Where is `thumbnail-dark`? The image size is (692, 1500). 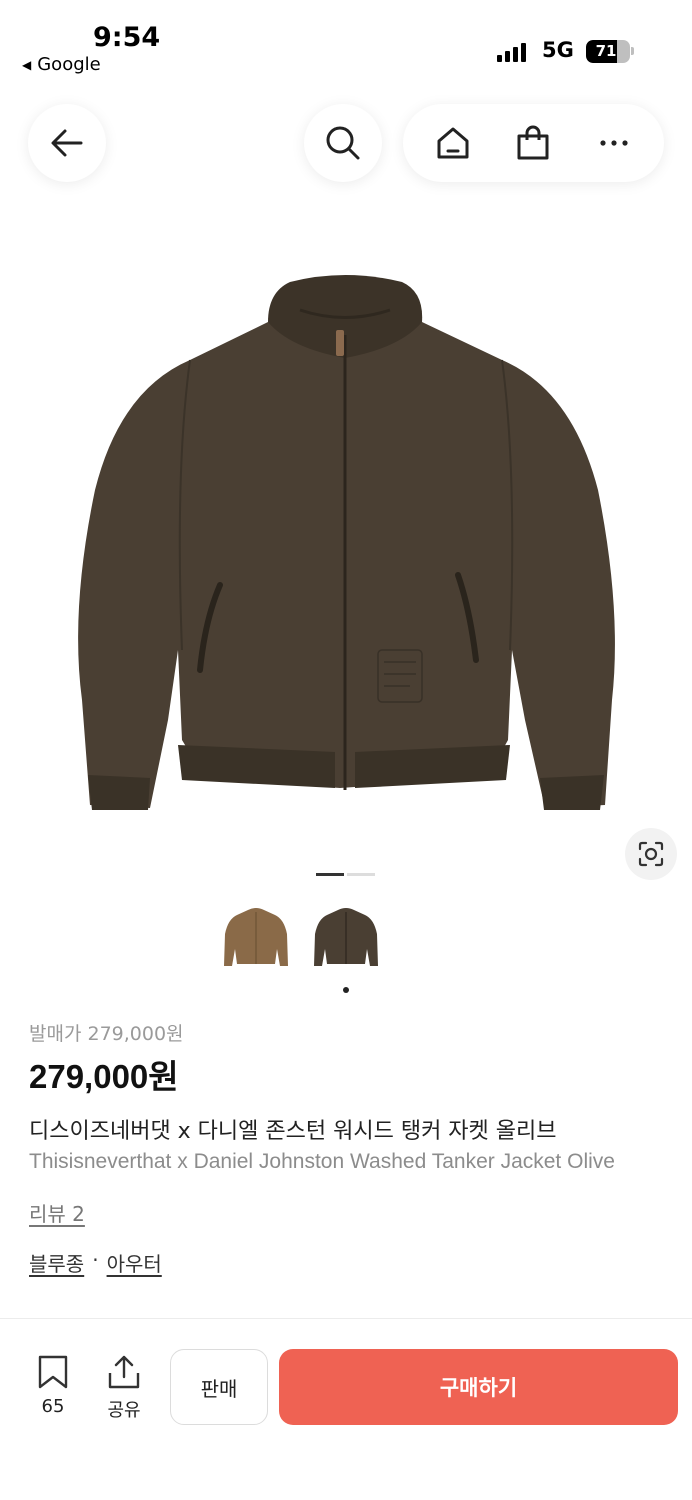
thumbnail-dark is located at coordinates (346, 940).